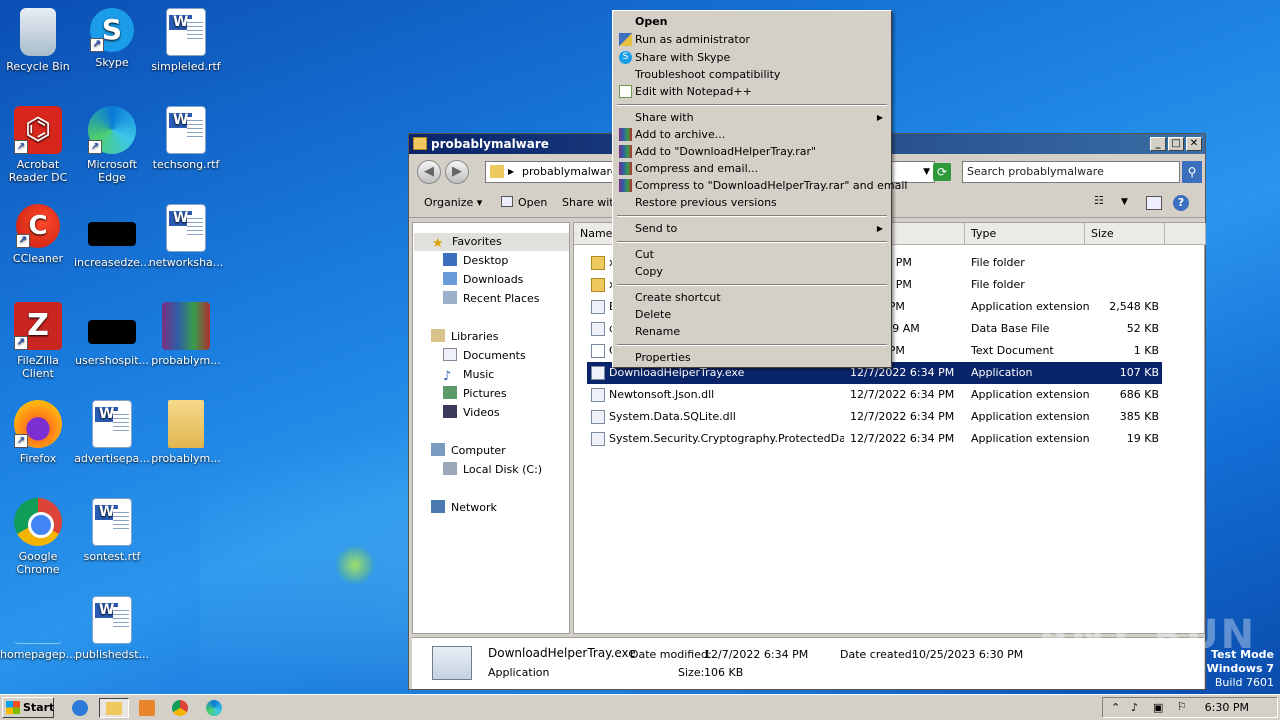 This screenshot has height=720, width=1280. Describe the element at coordinates (28, 707) in the screenshot. I see `start-button: Start` at that location.